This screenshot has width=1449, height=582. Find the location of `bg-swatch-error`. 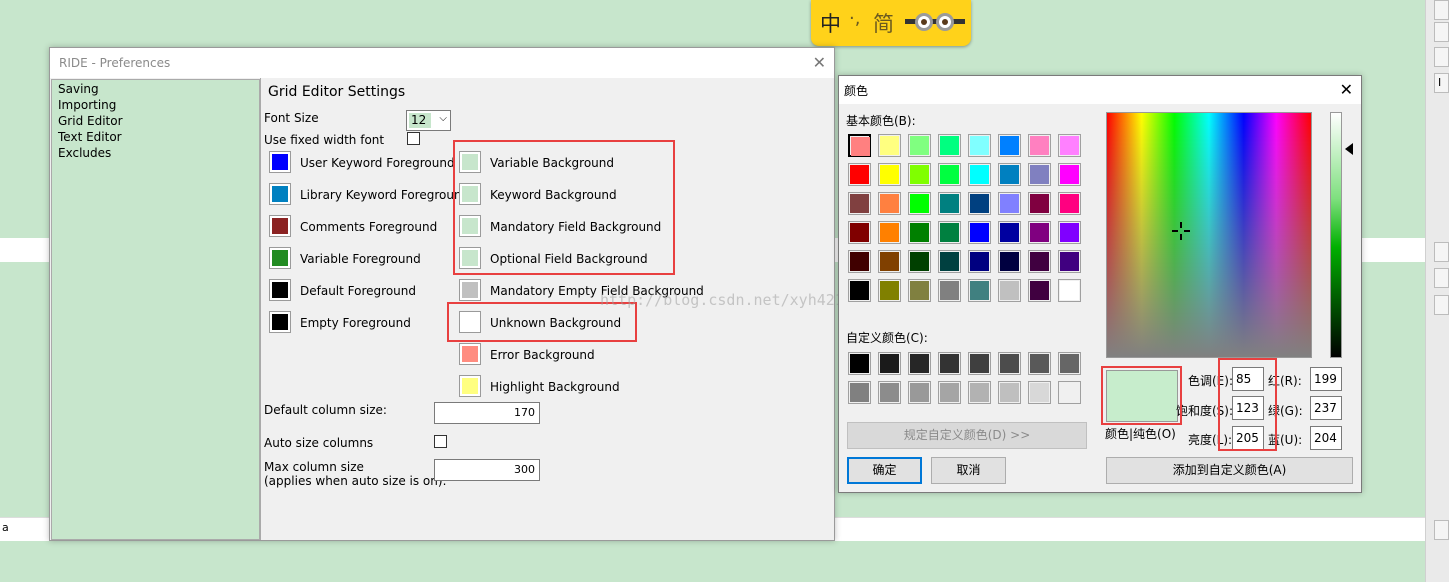

bg-swatch-error is located at coordinates (470, 354).